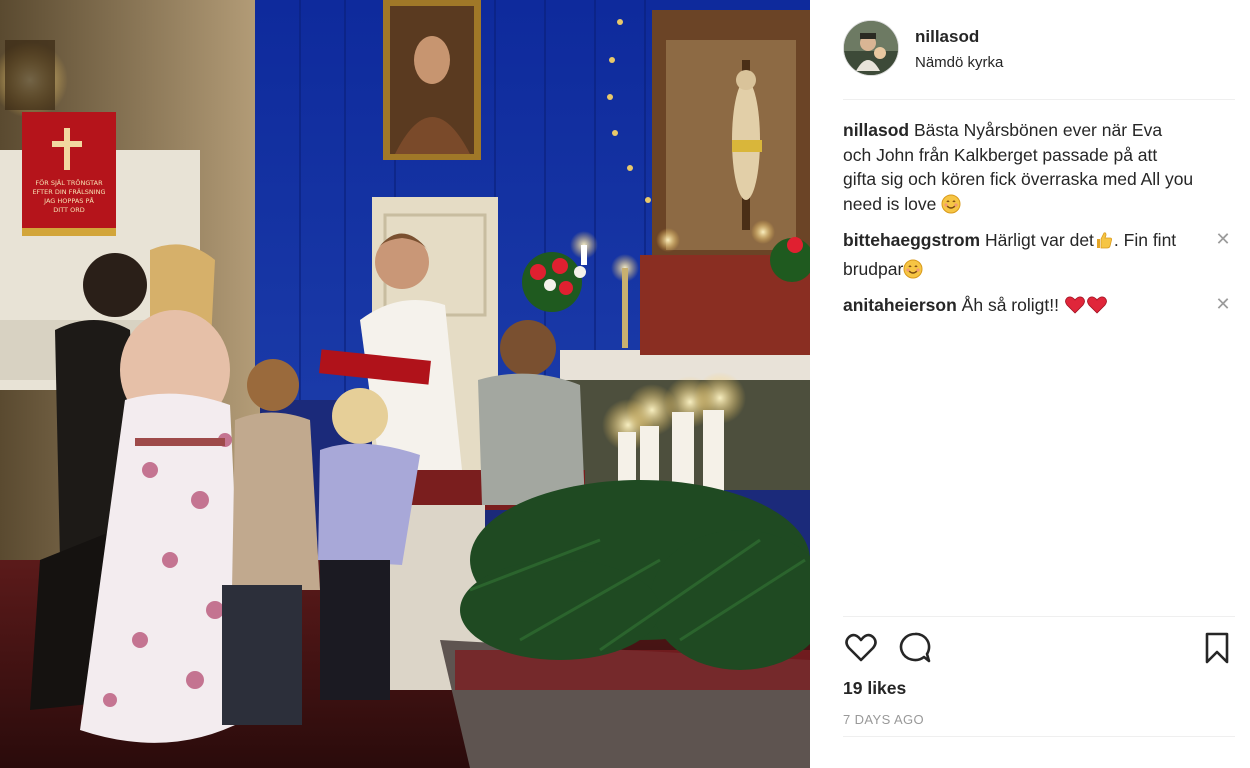 This screenshot has width=1250, height=768. What do you see at coordinates (876, 130) in the screenshot?
I see `comment-username: nillasod` at bounding box center [876, 130].